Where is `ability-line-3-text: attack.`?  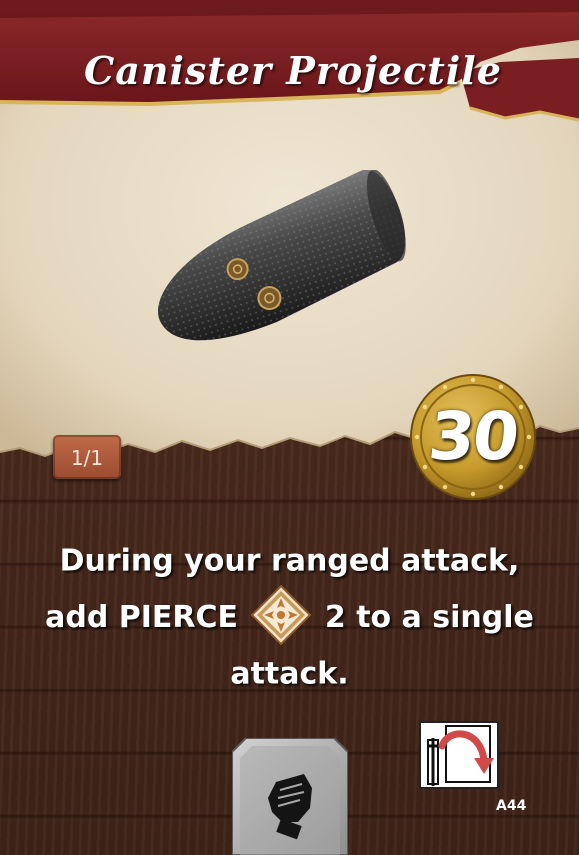 ability-line-3-text: attack. is located at coordinates (289, 673).